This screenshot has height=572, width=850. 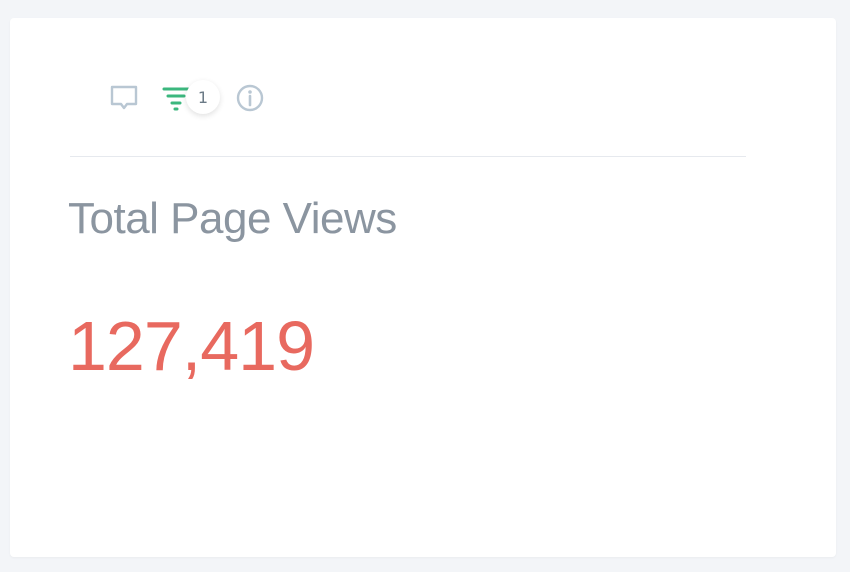 I want to click on widget-toolbar: 1, so click(x=187, y=98).